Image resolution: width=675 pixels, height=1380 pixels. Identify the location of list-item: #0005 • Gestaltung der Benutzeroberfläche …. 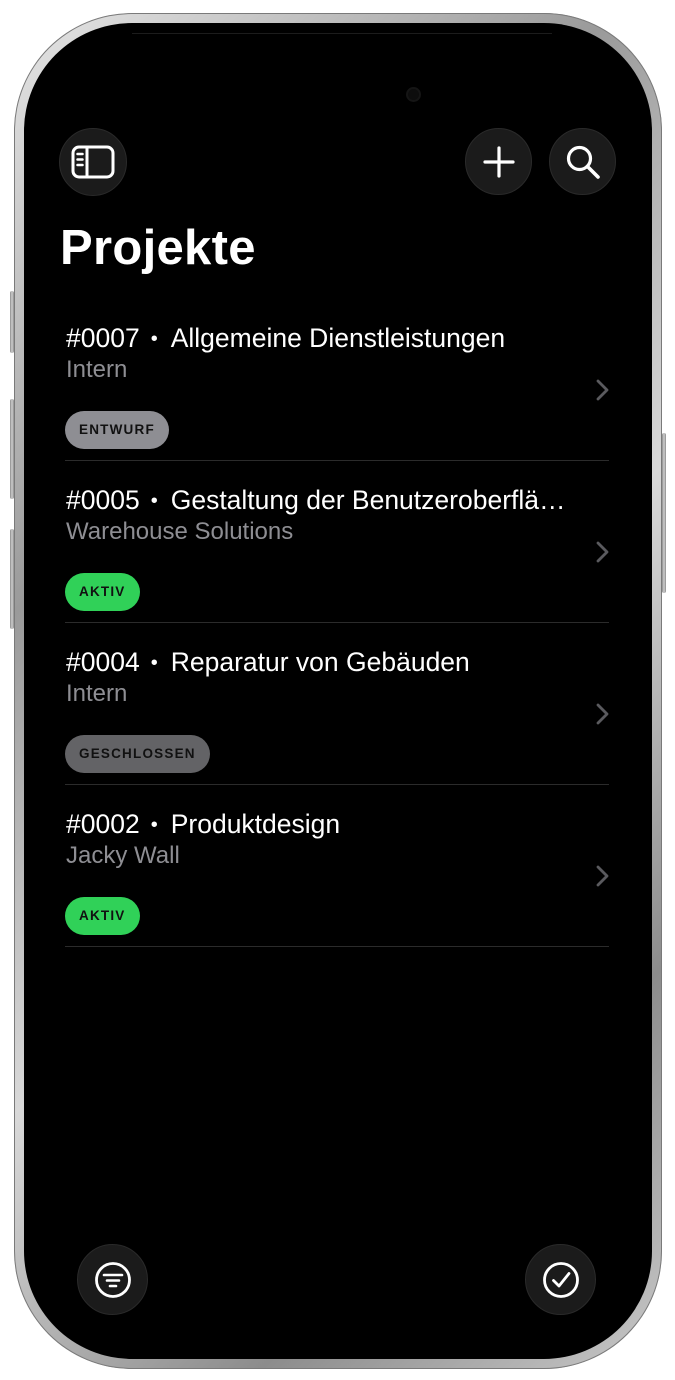
(337, 542).